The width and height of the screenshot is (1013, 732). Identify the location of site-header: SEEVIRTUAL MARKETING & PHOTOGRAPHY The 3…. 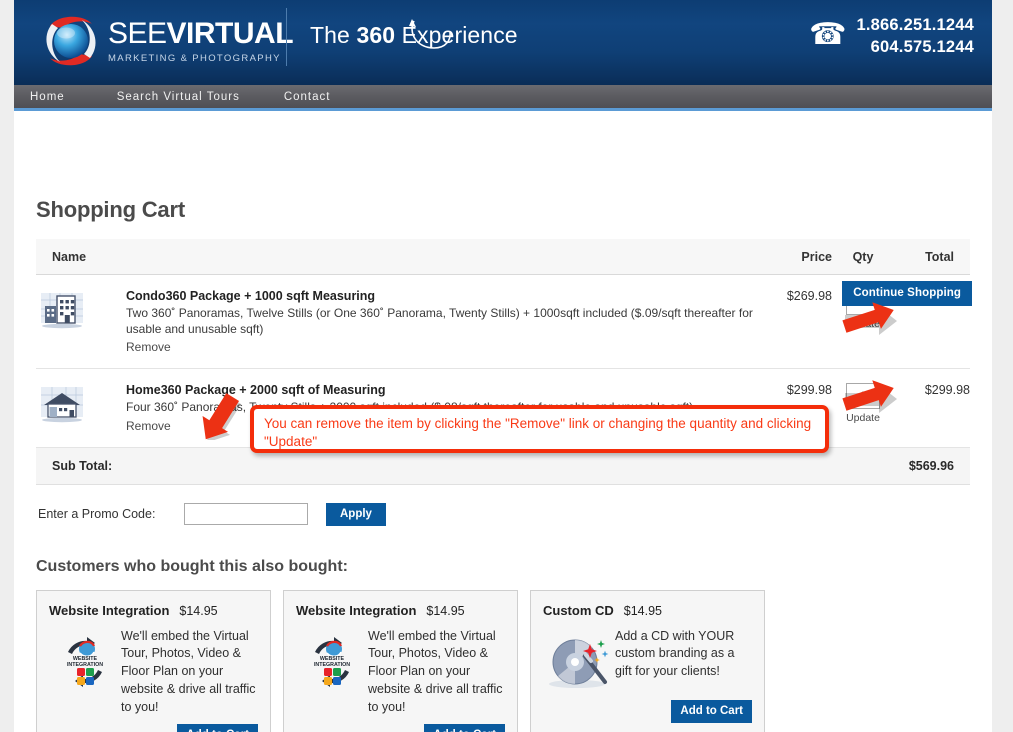
(503, 42).